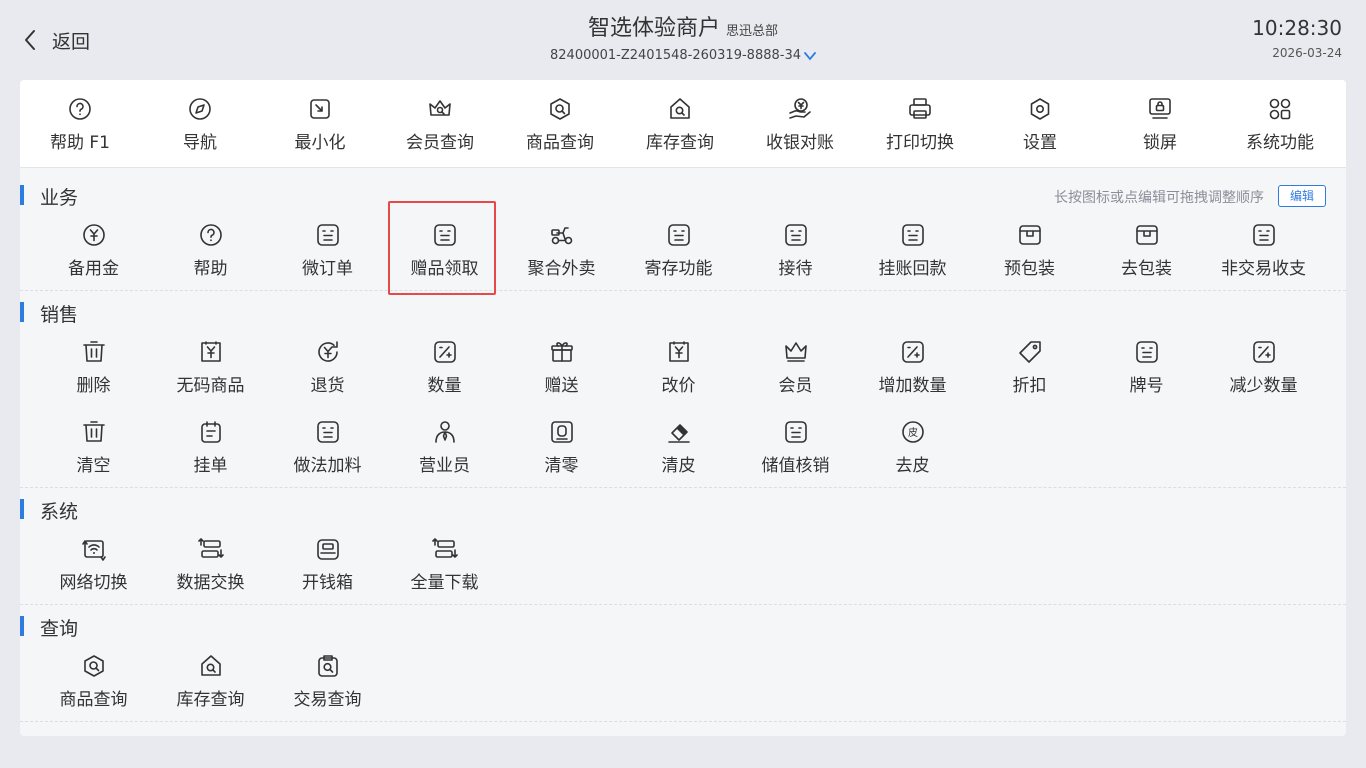 The width and height of the screenshot is (1366, 768). I want to click on percent-plus-icon, so click(1263, 352).